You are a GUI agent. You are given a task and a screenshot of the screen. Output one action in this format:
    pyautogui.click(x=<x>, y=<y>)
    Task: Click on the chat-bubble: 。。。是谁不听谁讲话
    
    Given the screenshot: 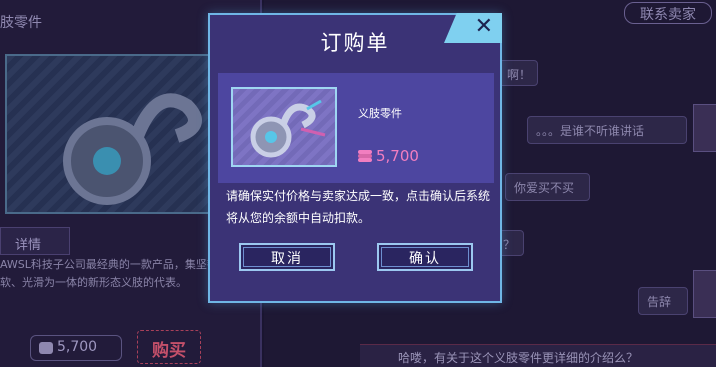 What is the action you would take?
    pyautogui.click(x=607, y=130)
    